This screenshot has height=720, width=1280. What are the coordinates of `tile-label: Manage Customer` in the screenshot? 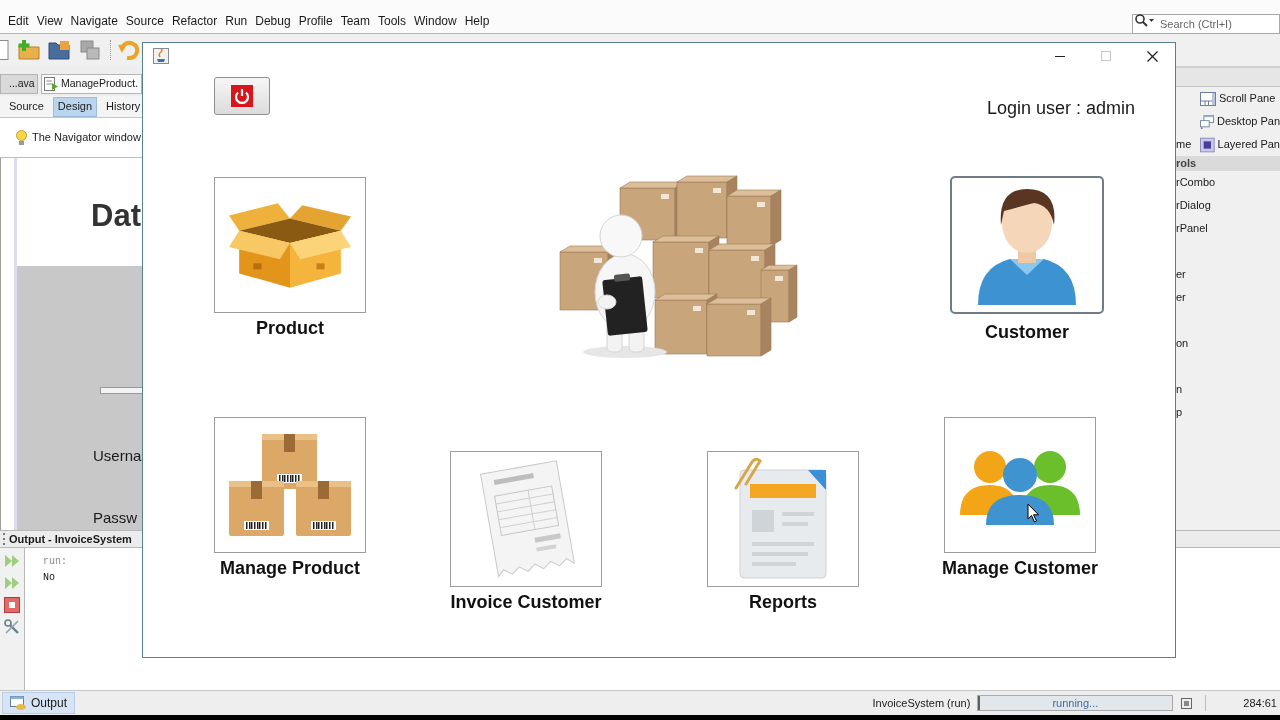 It's located at (1020, 568).